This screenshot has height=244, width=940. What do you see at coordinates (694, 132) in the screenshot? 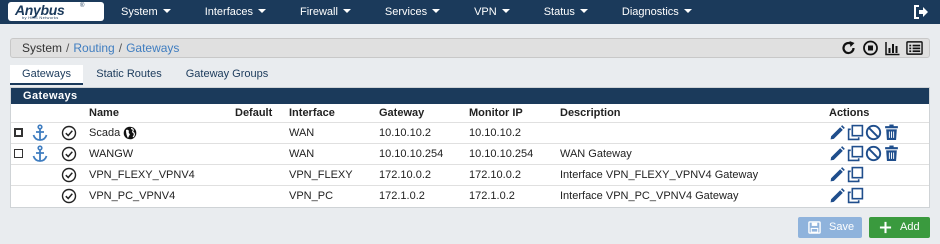
I see `gateway-description` at bounding box center [694, 132].